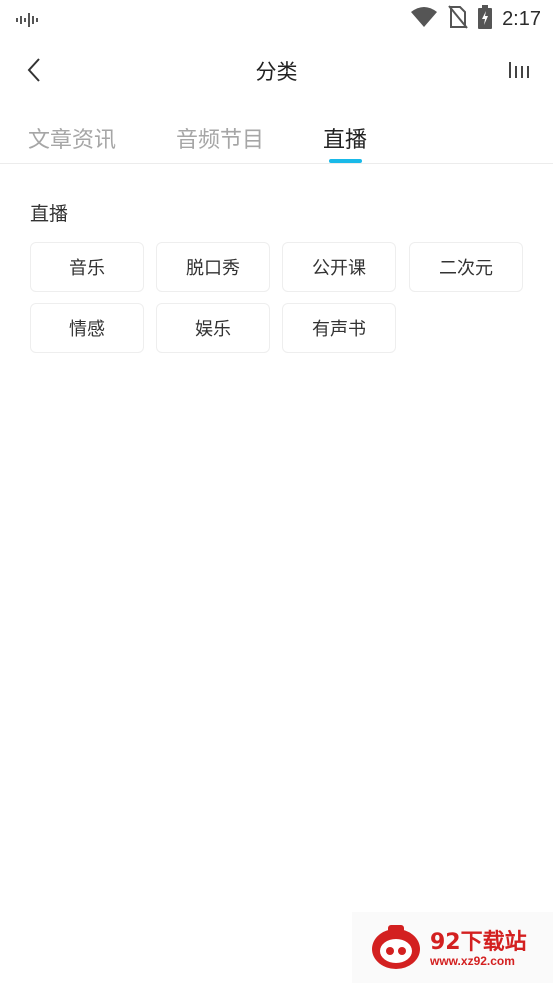 The image size is (553, 983). Describe the element at coordinates (458, 19) in the screenshot. I see `no-sim-icon` at that location.